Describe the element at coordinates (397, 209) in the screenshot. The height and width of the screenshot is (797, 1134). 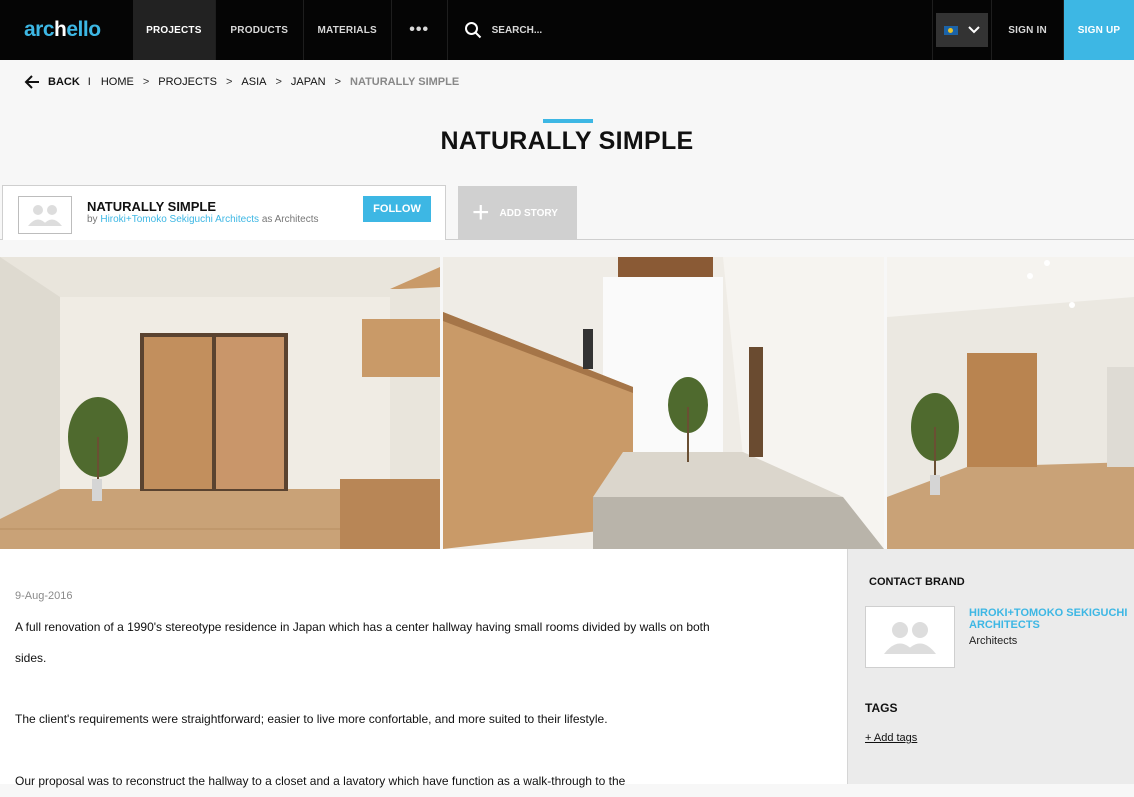
I see `follow-button: FOLLOW` at that location.